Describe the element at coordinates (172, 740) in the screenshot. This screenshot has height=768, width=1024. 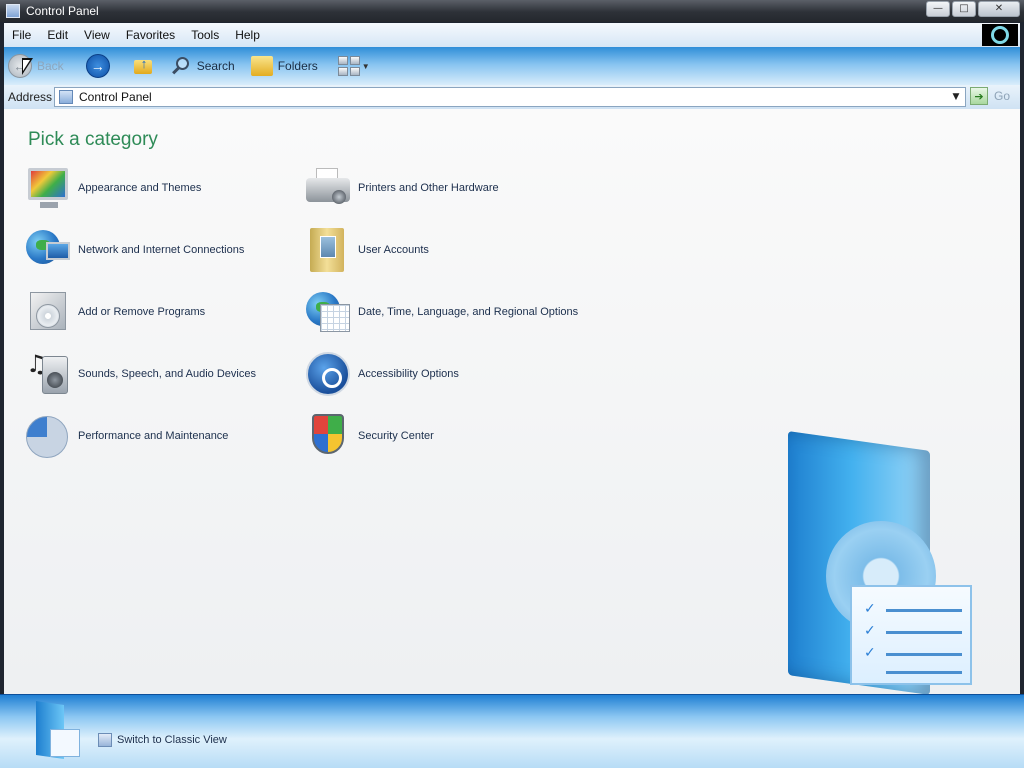
I see `switch-label: Switch to Classic View` at that location.